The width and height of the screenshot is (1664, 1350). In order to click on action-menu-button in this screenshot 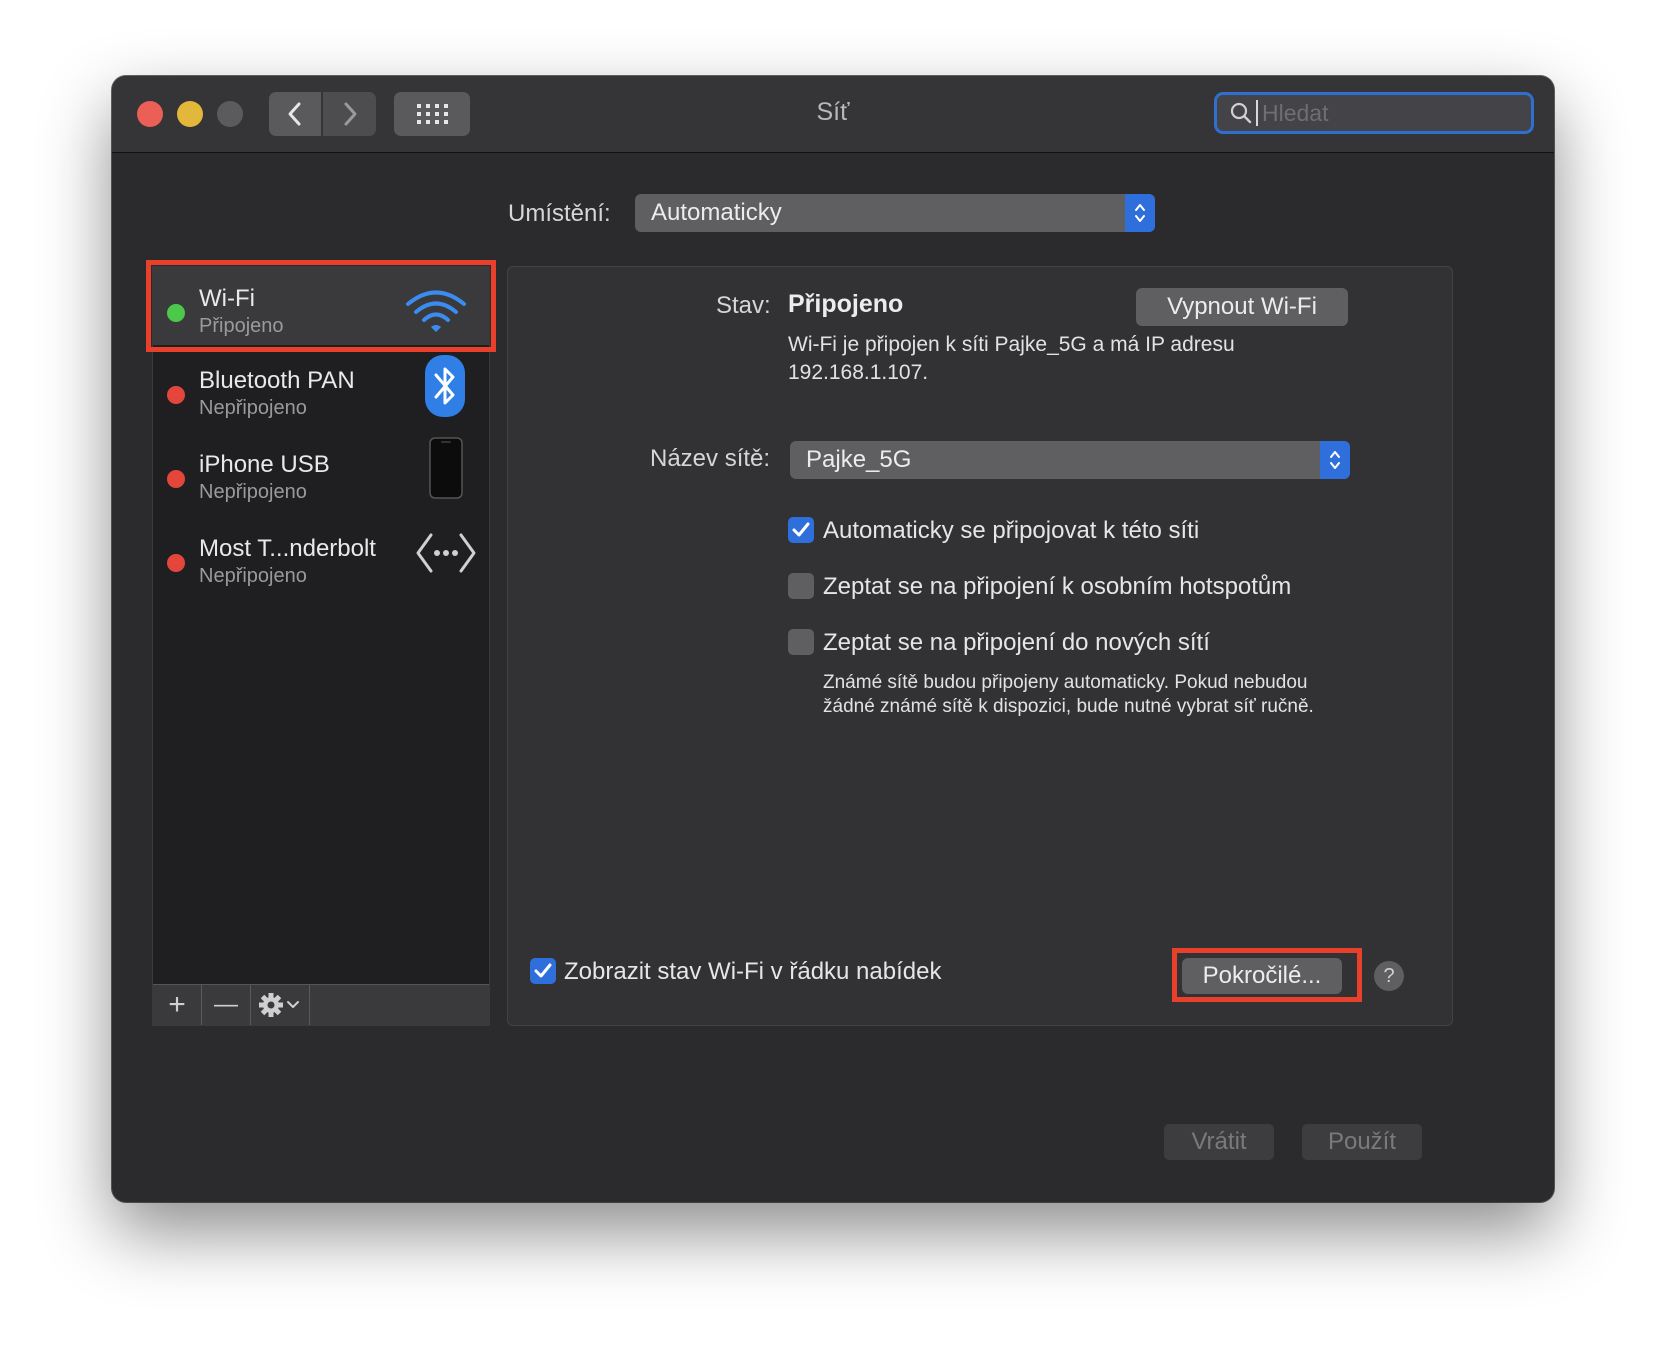, I will do `click(280, 1005)`.